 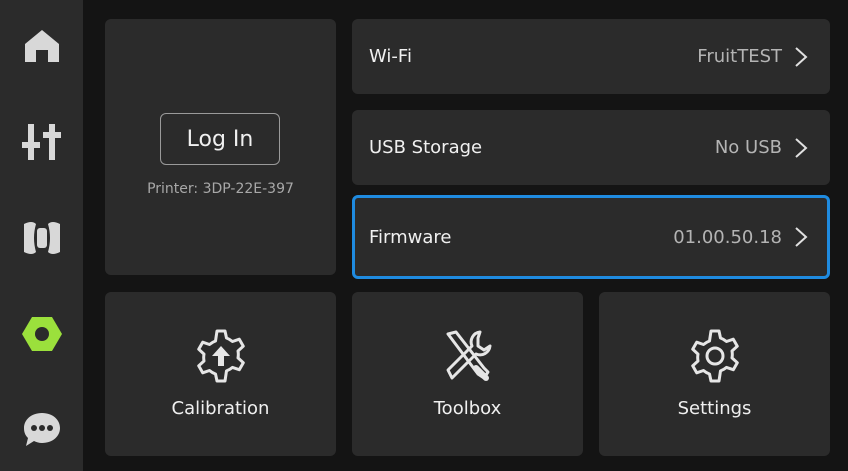 I want to click on settings-label: Settings, so click(x=714, y=408).